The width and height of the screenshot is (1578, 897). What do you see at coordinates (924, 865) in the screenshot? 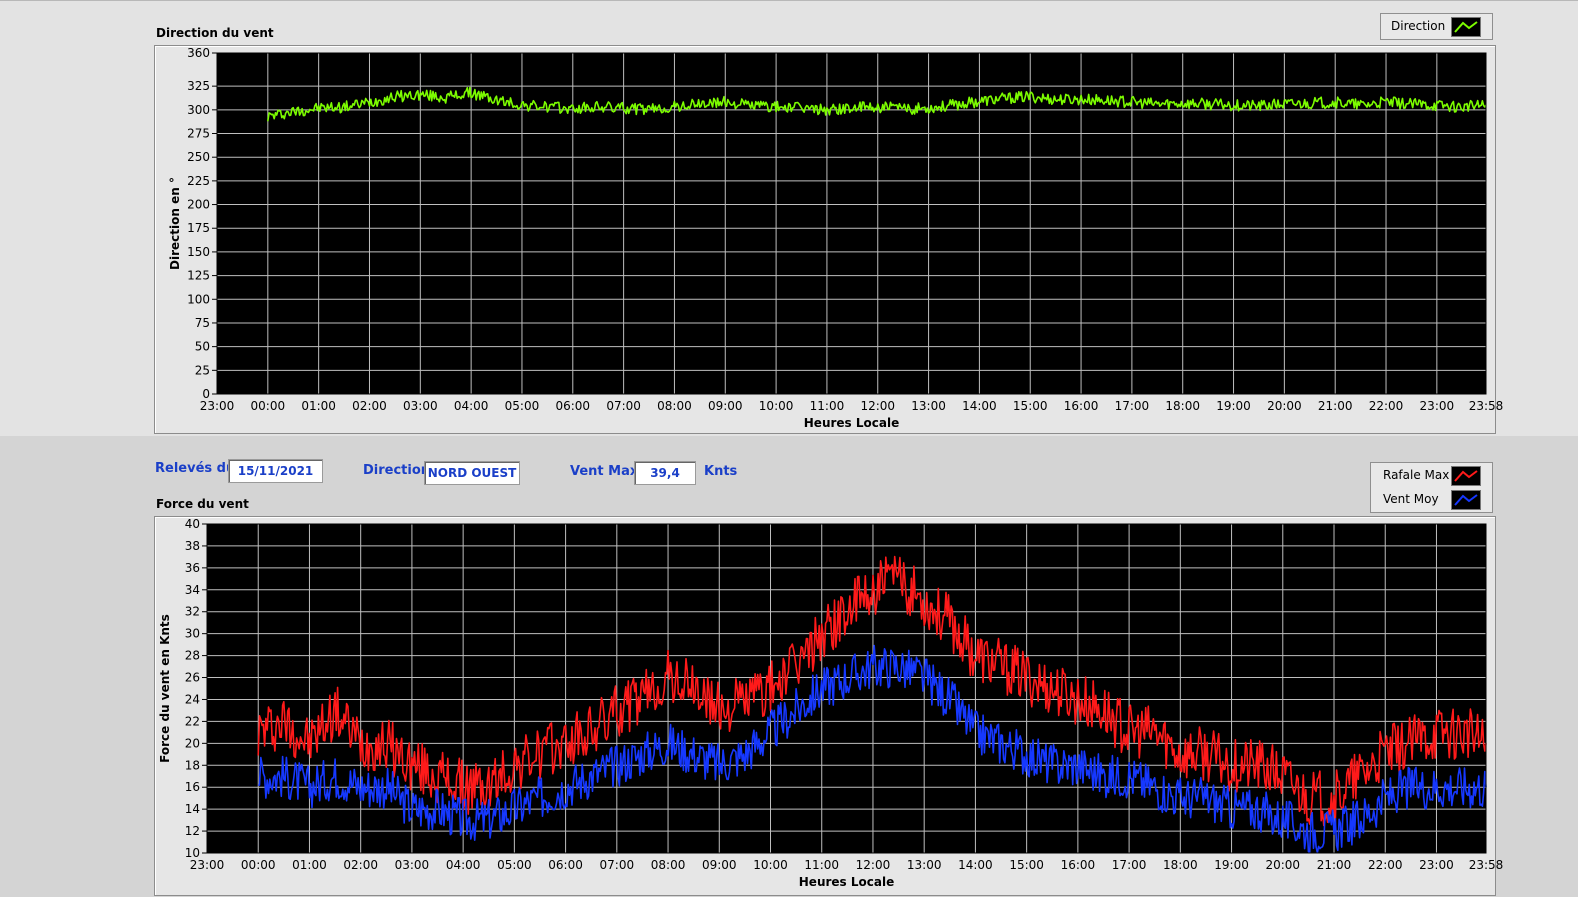
I see `force-xtick-label: 13:00` at bounding box center [924, 865].